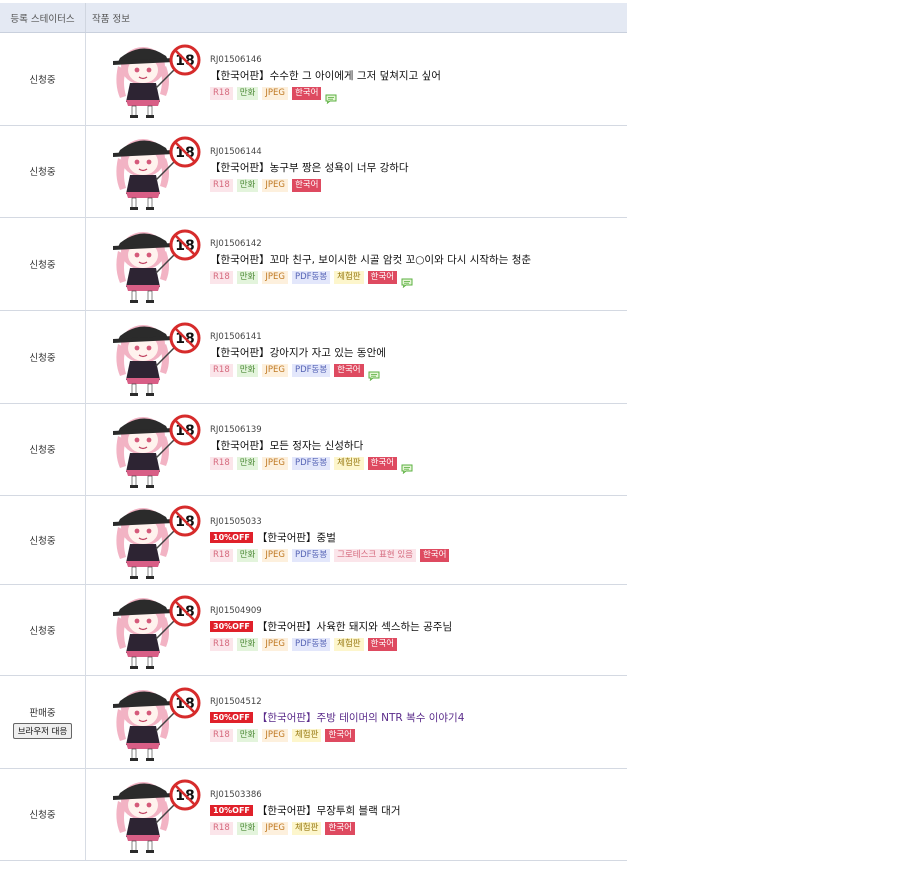 The image size is (900, 875). I want to click on work-title: 10%OFF 【한국어판】무장투희 블랙 대거, so click(305, 810).